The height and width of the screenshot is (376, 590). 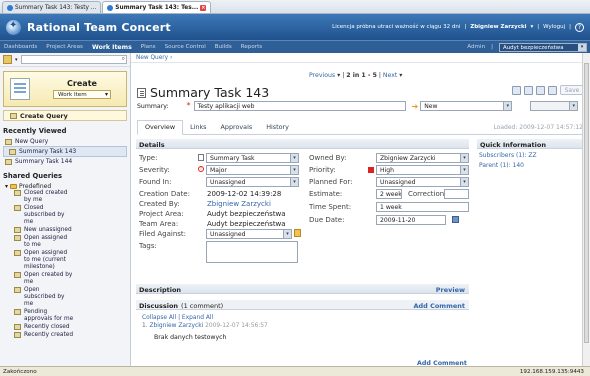 What do you see at coordinates (422, 170) in the screenshot?
I see `priority-select: High ▾` at bounding box center [422, 170].